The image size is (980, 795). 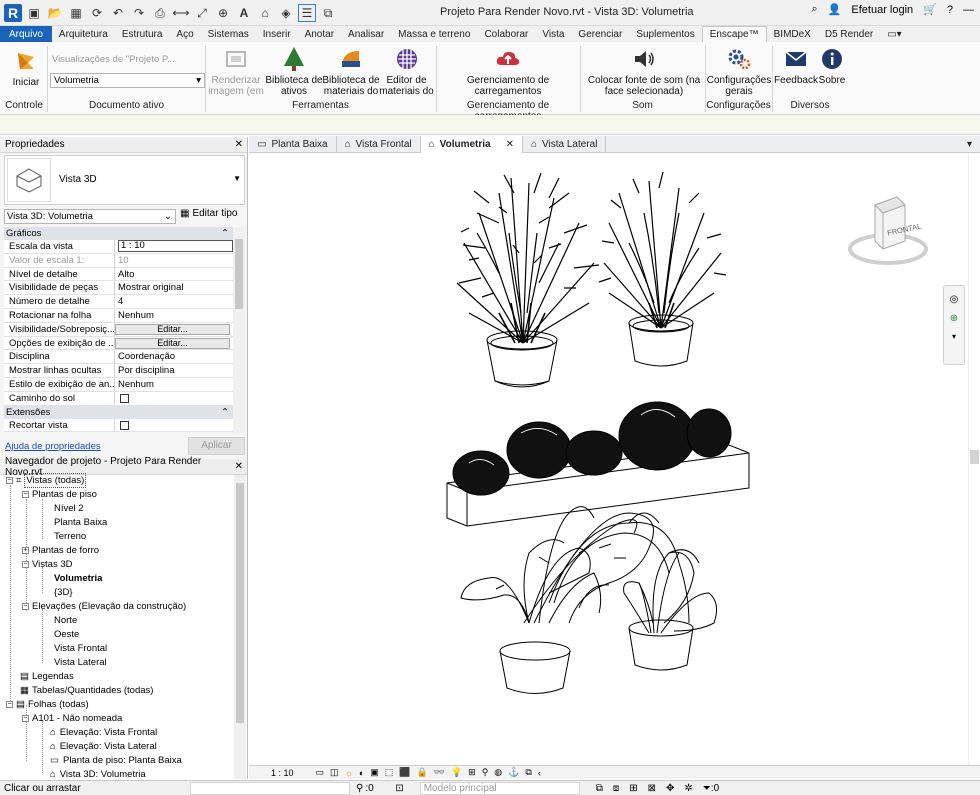 What do you see at coordinates (688, 788) in the screenshot?
I see `background-process-icon: ✲` at bounding box center [688, 788].